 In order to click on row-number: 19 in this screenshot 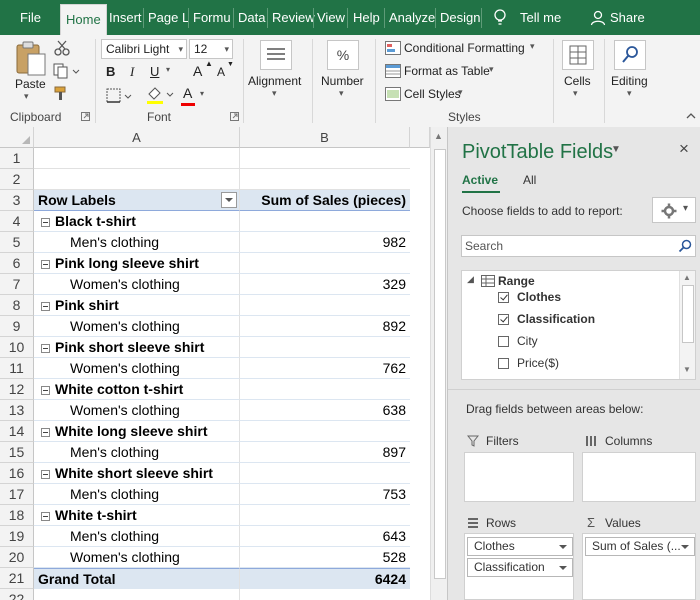, I will do `click(17, 536)`.